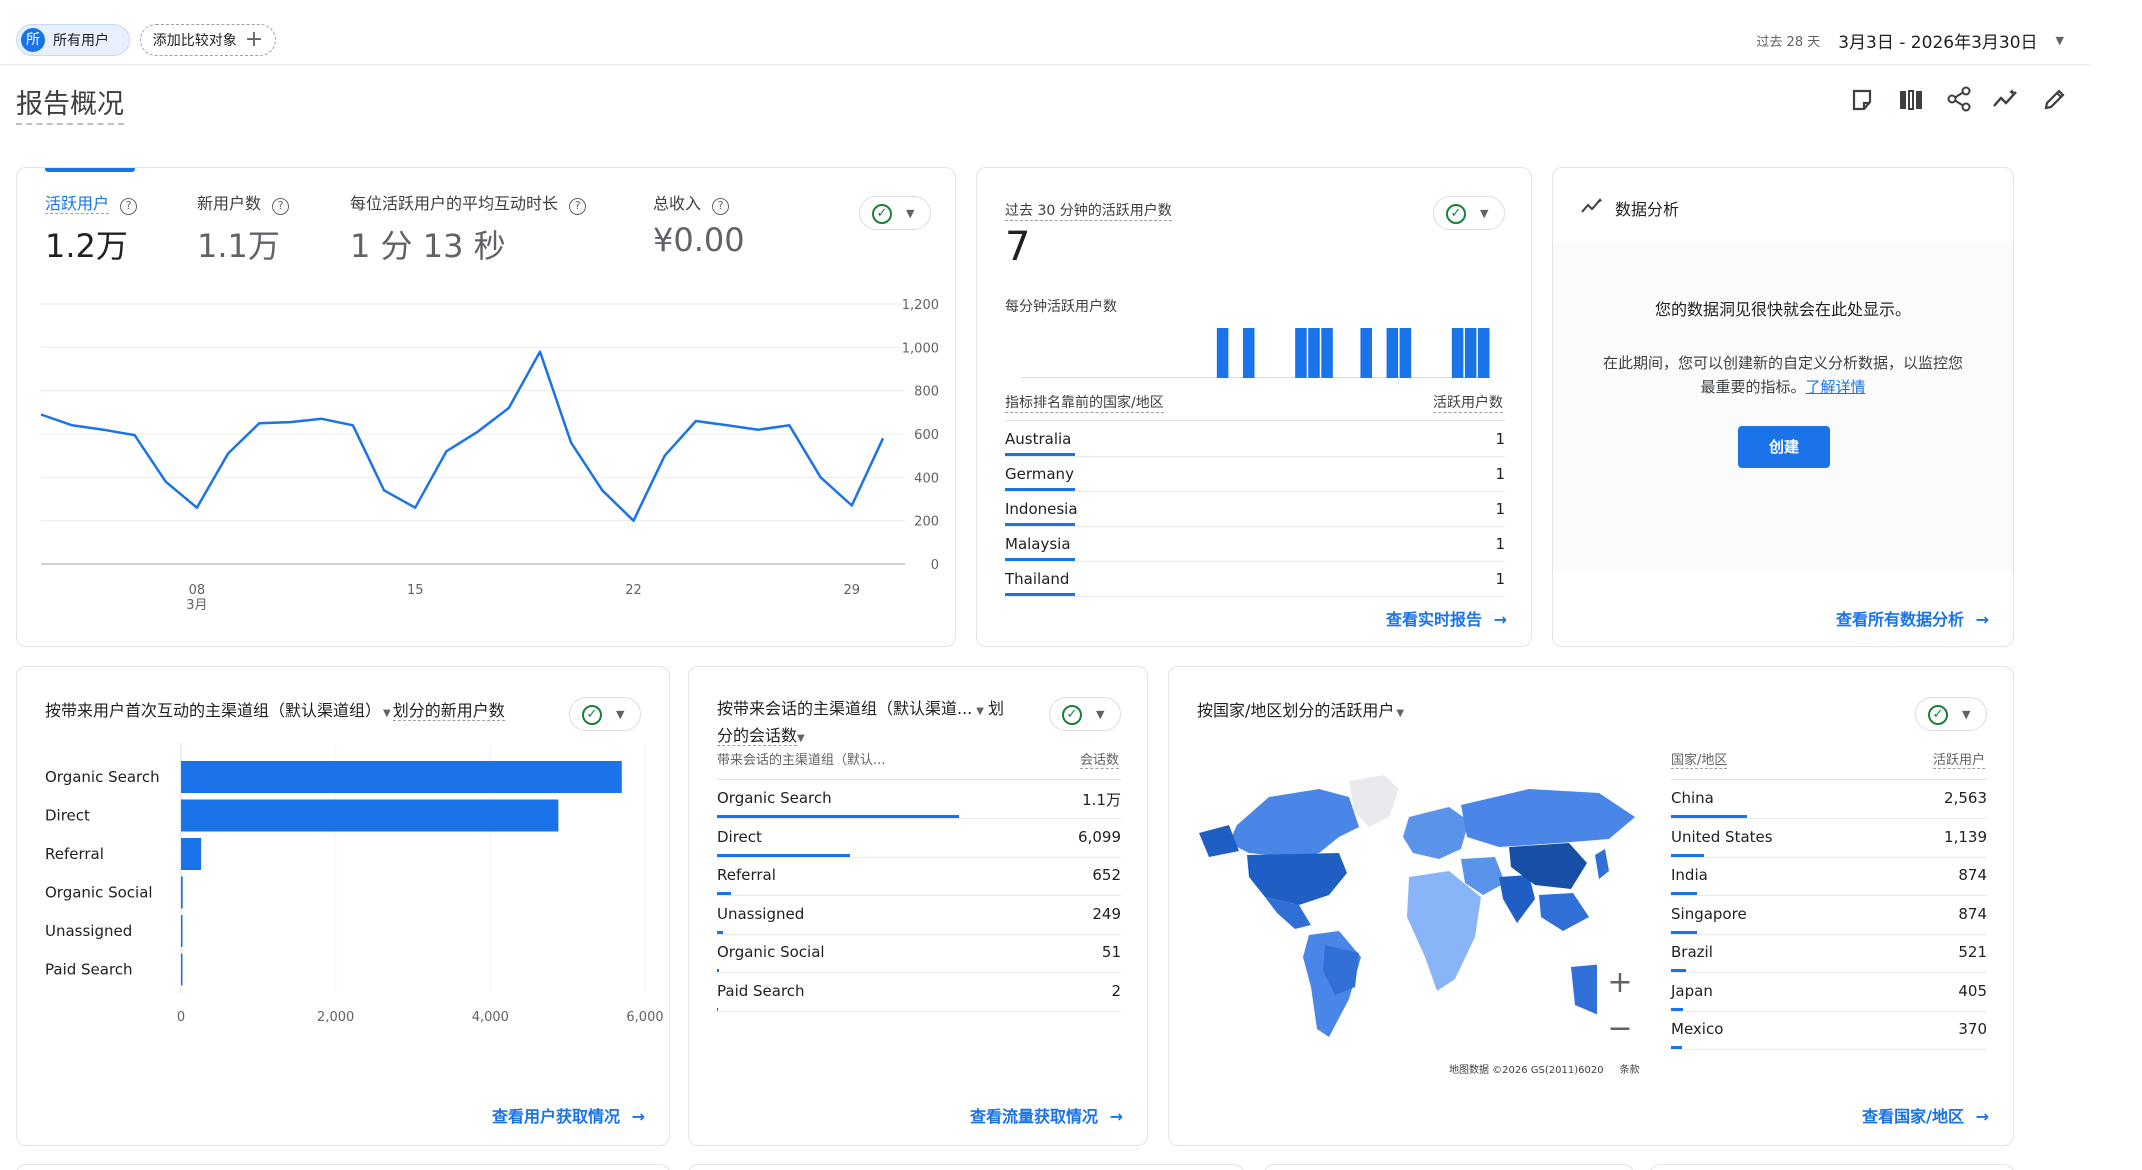  Describe the element at coordinates (1959, 99) in the screenshot. I see `share-icon` at that location.